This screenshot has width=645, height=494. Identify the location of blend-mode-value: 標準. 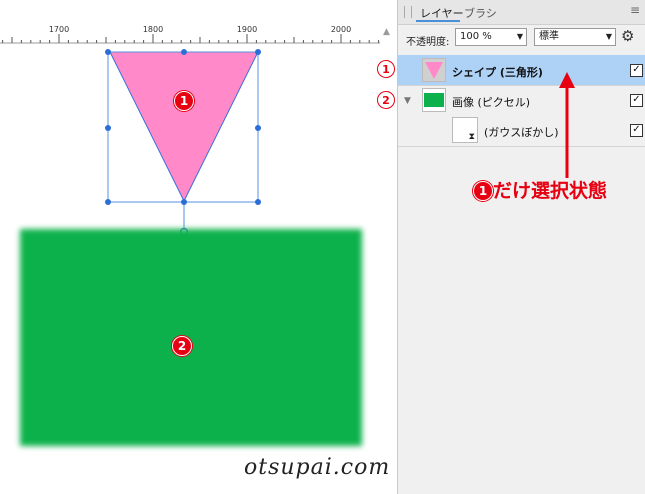
(549, 36).